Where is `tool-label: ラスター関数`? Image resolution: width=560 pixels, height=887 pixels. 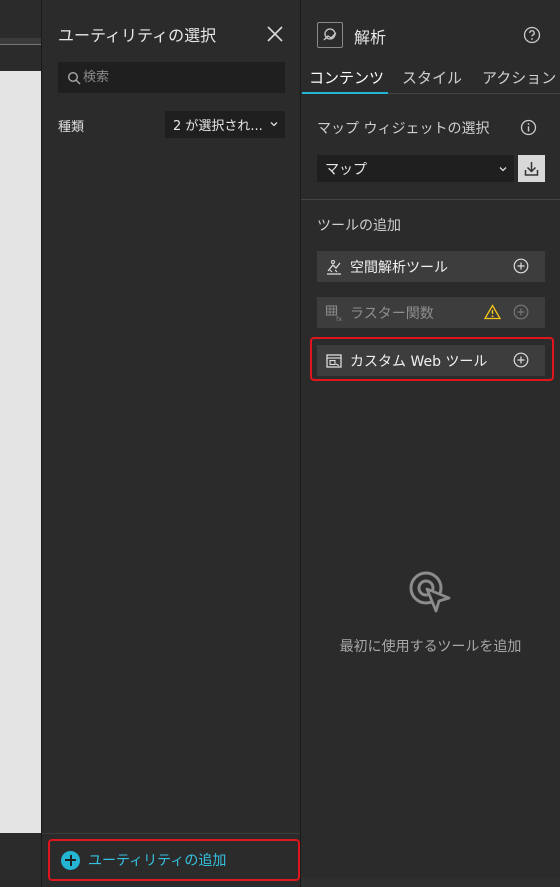
tool-label: ラスター関数 is located at coordinates (392, 313).